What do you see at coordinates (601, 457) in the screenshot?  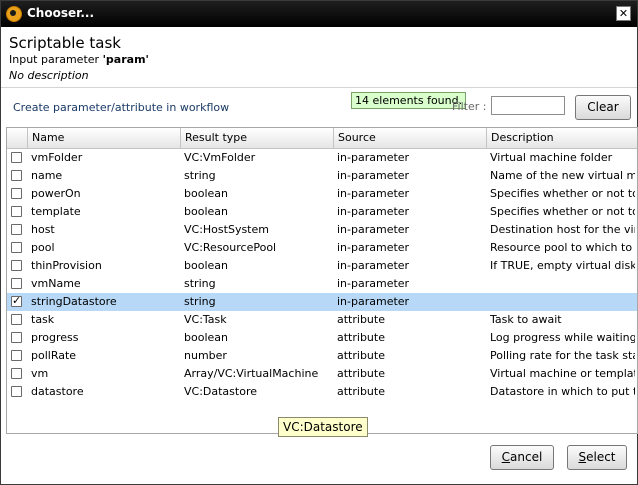 I see `select-label: elect` at bounding box center [601, 457].